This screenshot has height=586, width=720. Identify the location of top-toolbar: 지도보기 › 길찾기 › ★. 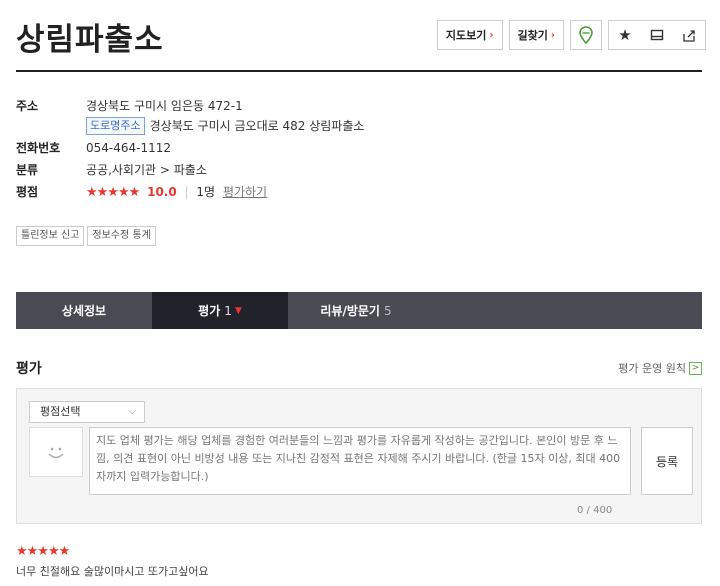
(568, 35).